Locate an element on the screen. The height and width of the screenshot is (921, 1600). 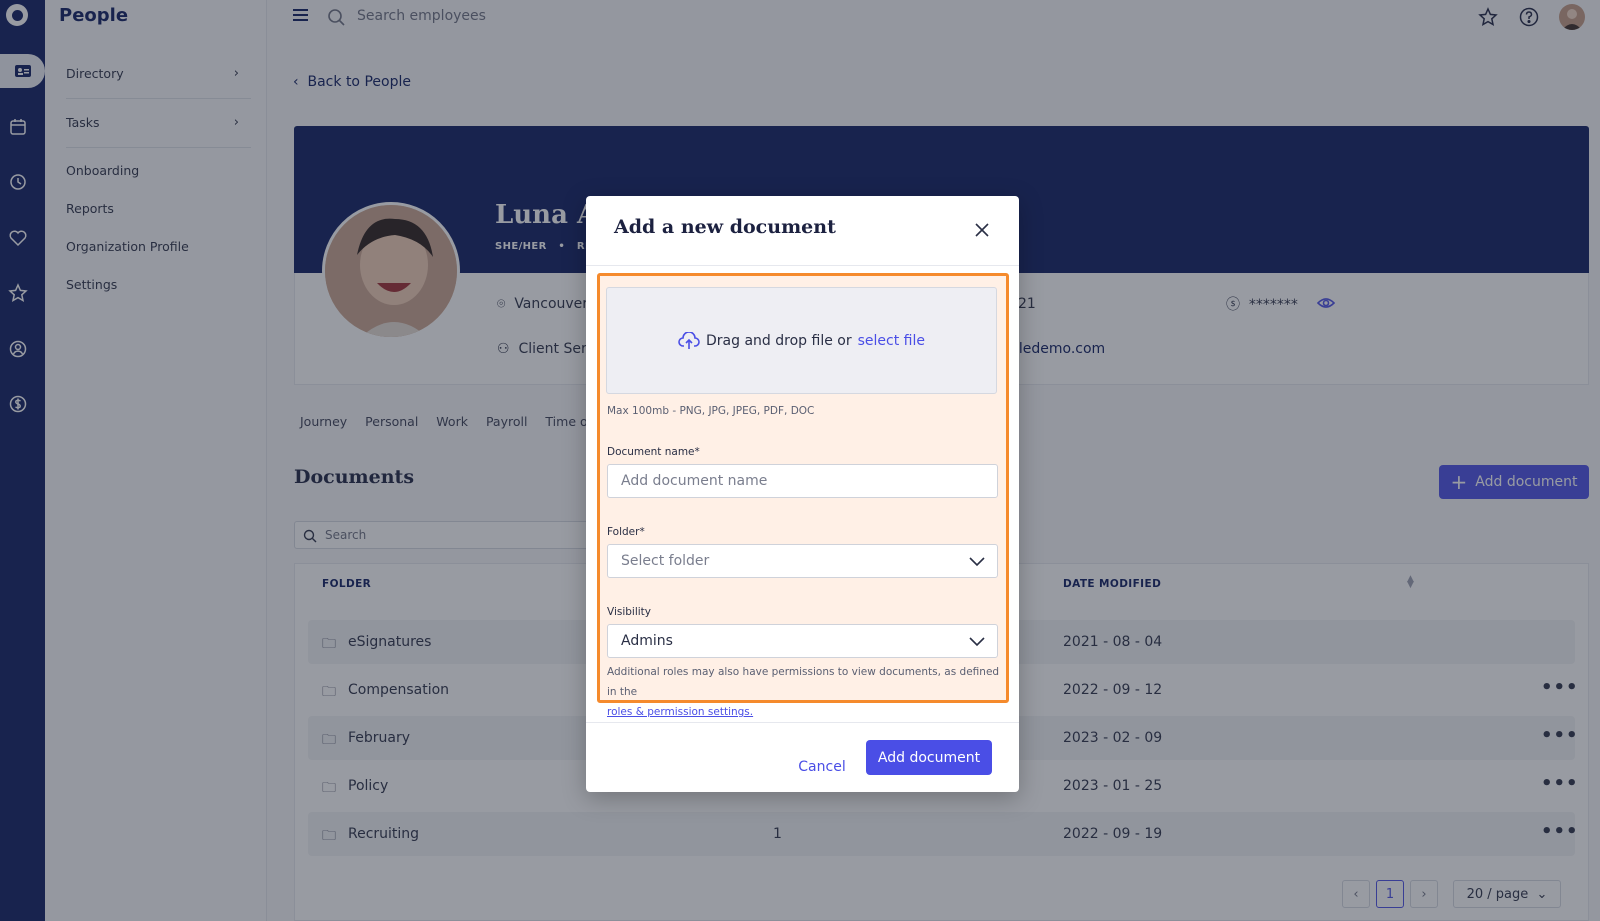
add-document-submit-button: Add document is located at coordinates (929, 757).